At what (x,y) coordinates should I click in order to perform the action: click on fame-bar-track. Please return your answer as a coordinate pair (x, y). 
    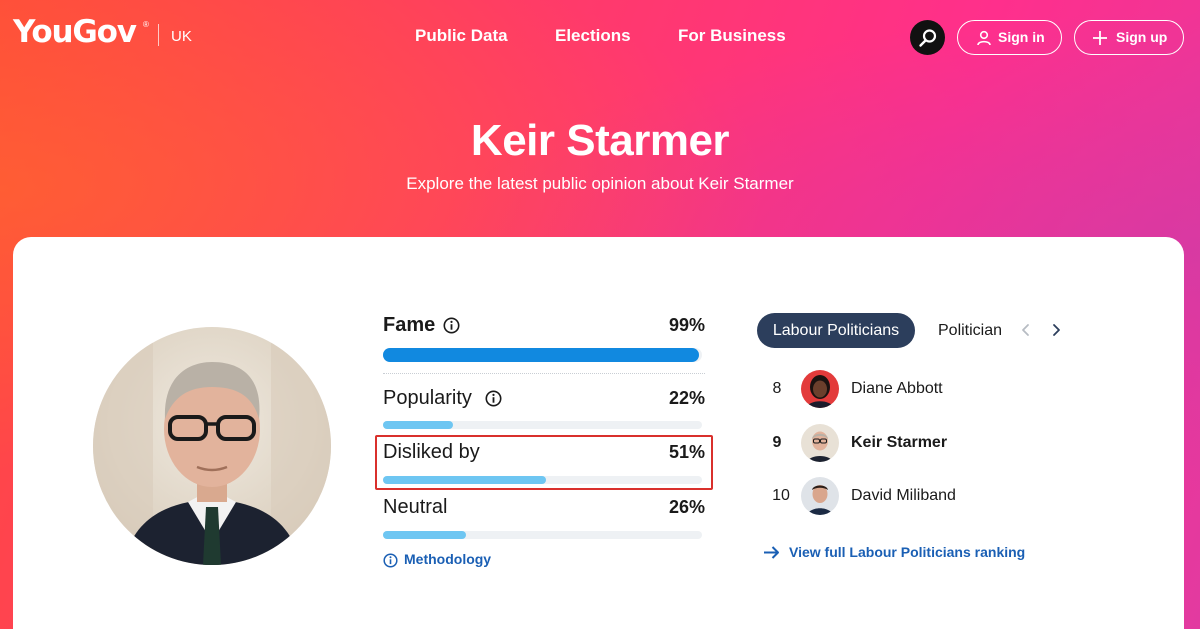
    Looking at the image, I should click on (542, 355).